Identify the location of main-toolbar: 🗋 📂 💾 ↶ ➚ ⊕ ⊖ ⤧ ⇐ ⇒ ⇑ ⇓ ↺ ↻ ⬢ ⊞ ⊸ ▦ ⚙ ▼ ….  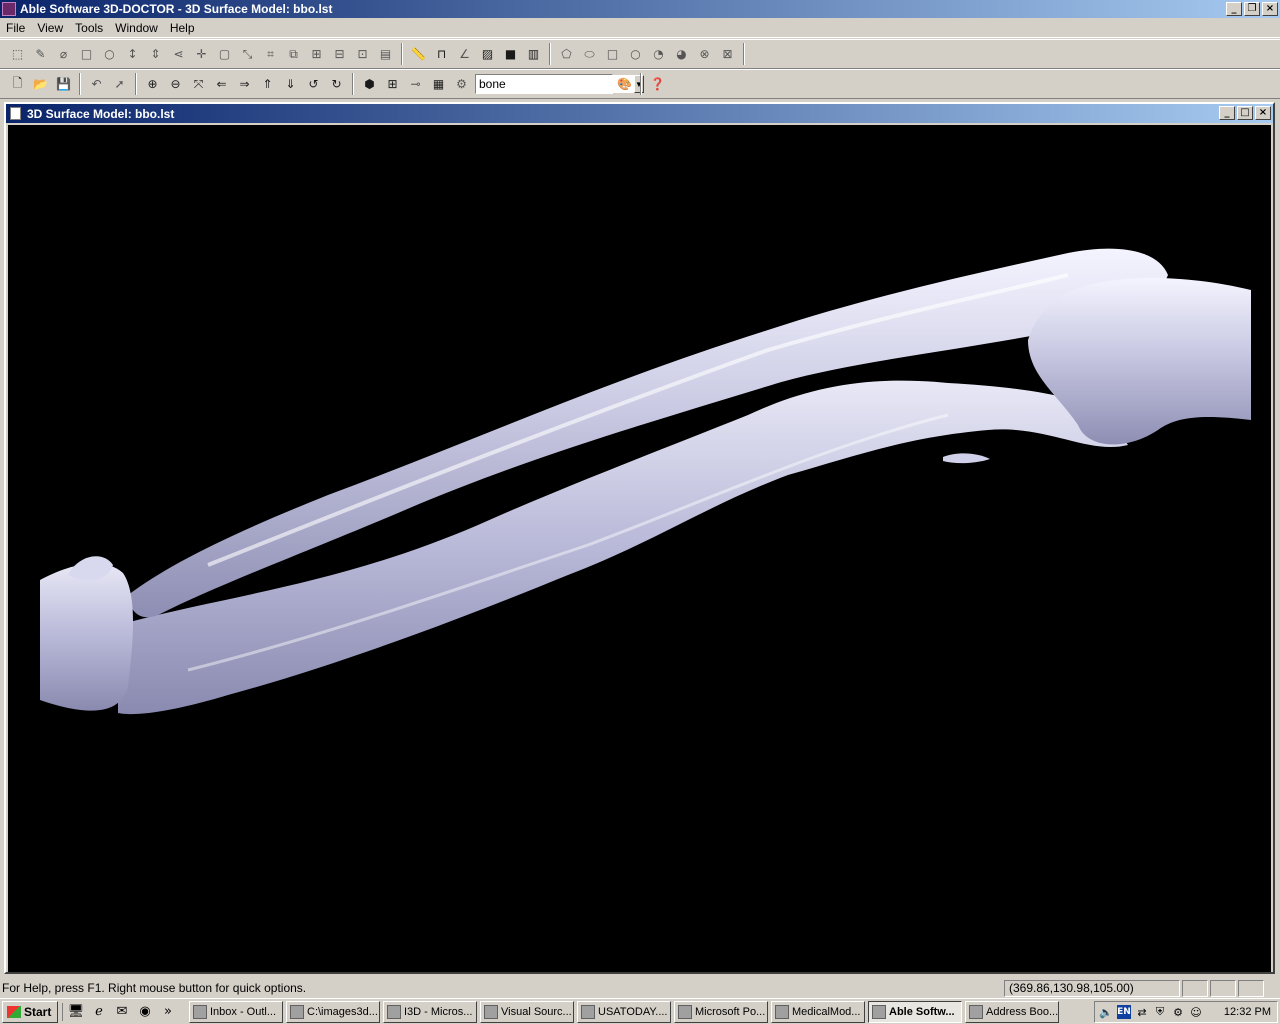
(640, 84).